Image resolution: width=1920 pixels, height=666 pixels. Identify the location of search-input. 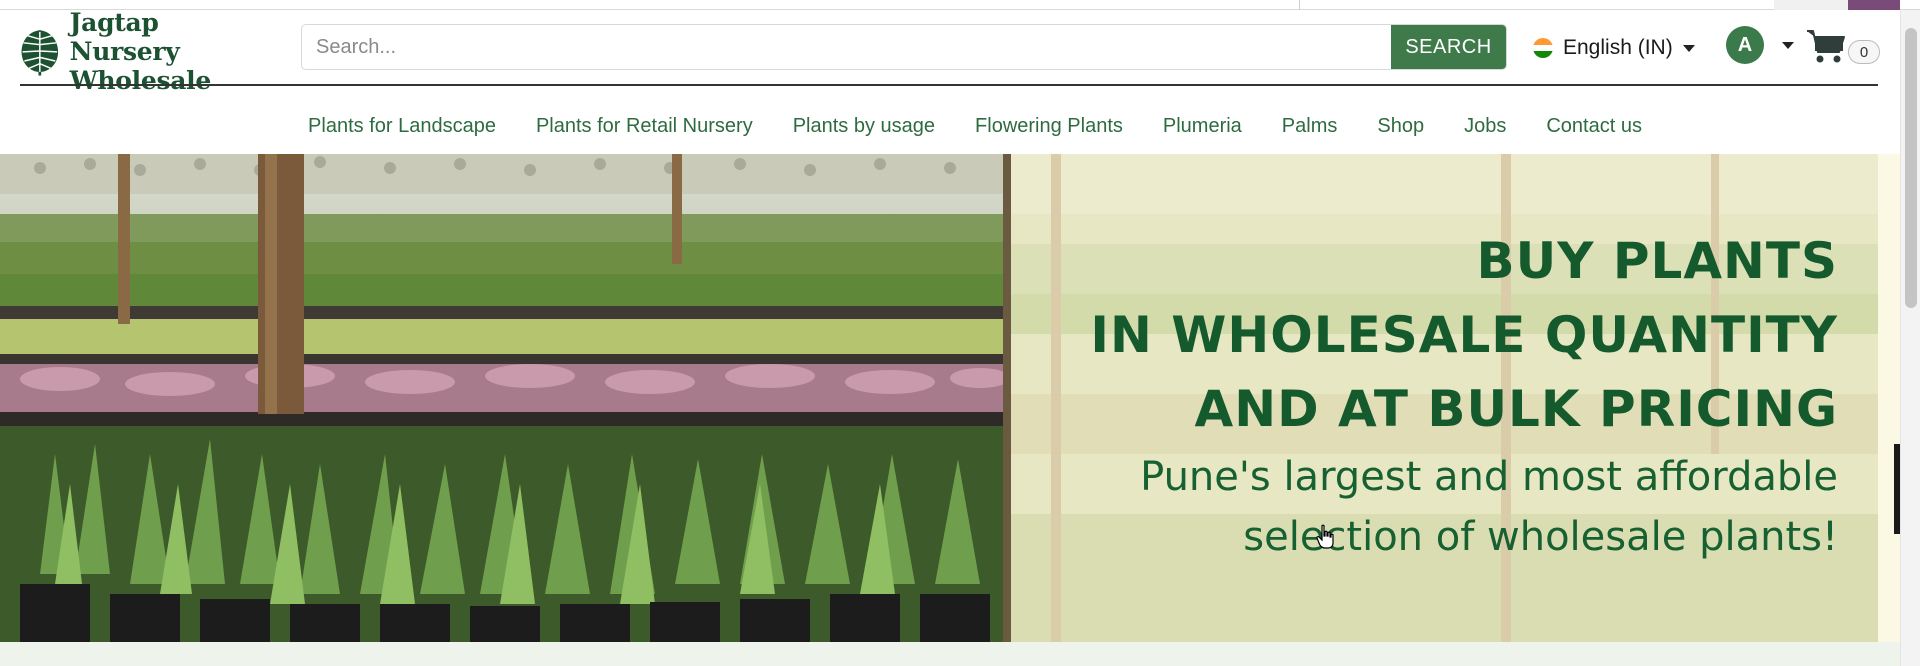
(846, 47).